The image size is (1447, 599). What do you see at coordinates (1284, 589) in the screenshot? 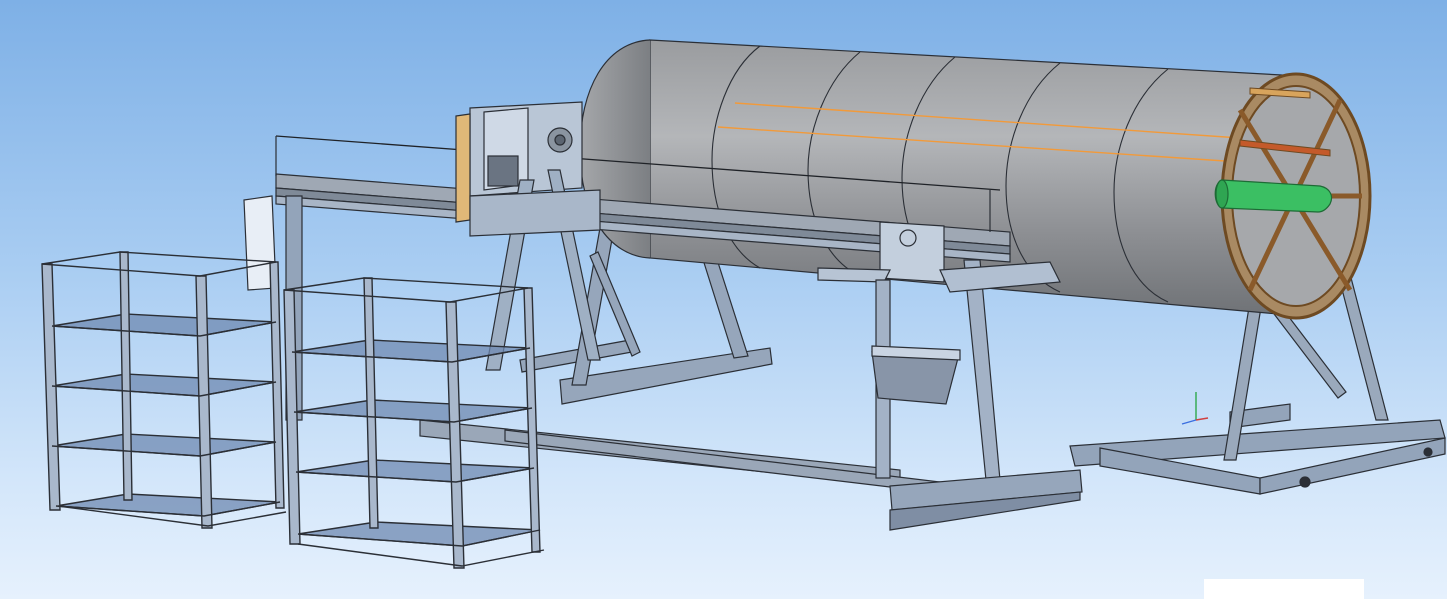
I see `status-bar-stub` at bounding box center [1284, 589].